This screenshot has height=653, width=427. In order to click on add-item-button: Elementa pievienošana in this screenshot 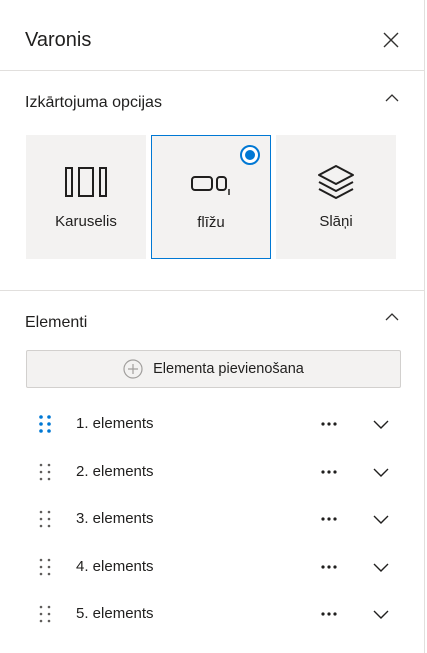, I will do `click(213, 369)`.